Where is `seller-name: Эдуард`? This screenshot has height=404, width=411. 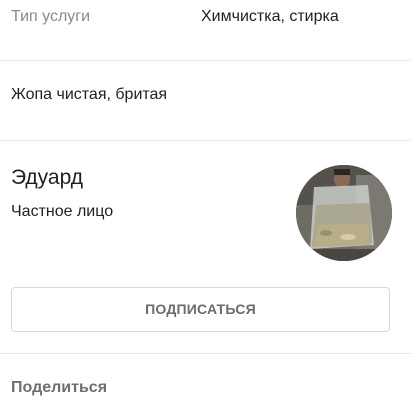
seller-name: Эдуард is located at coordinates (47, 178).